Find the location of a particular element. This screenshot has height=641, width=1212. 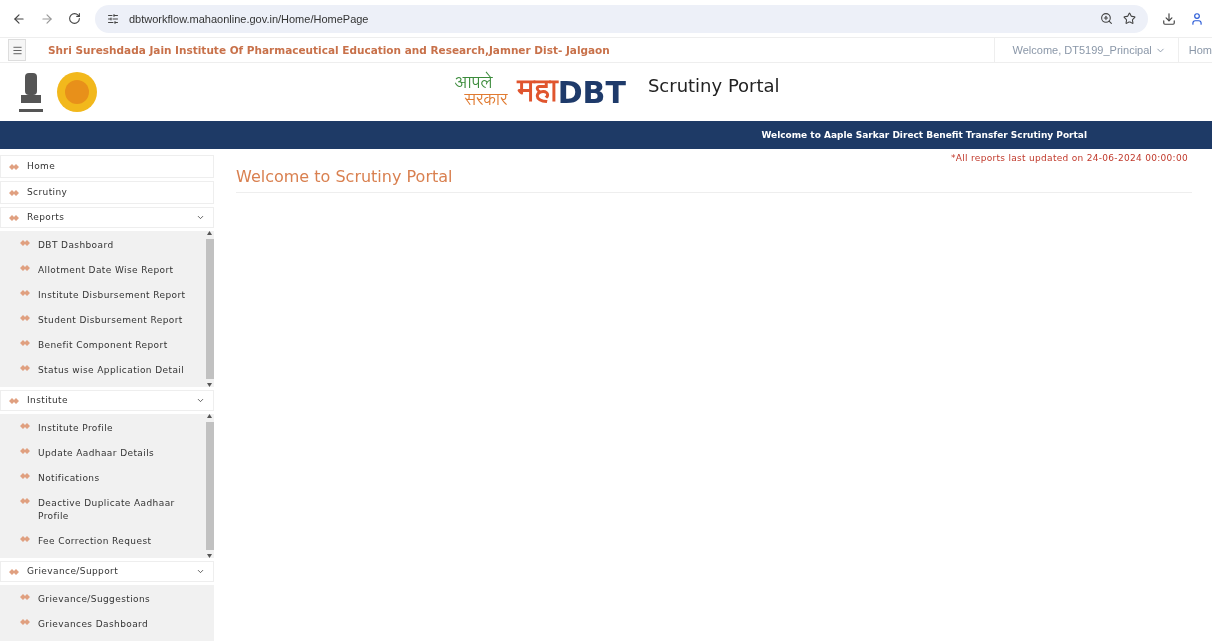

sidebar-group: Institute is located at coordinates (107, 400).